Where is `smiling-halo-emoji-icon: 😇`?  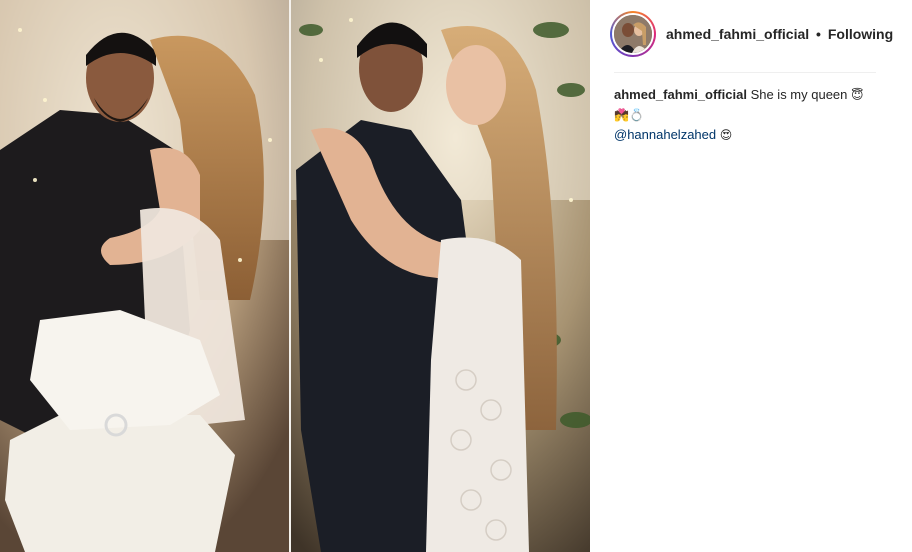
smiling-halo-emoji-icon: 😇 is located at coordinates (857, 95).